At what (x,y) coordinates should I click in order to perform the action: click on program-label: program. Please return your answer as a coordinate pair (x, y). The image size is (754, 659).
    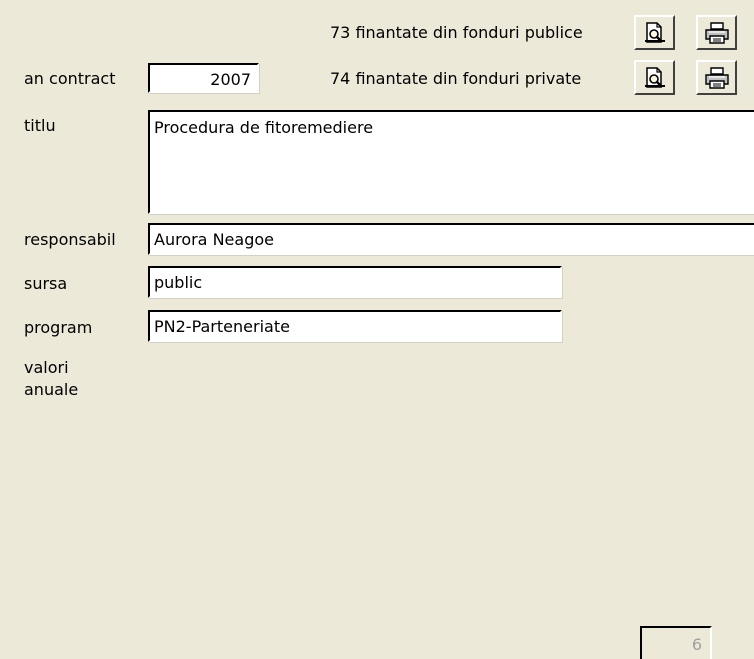
    Looking at the image, I should click on (58, 327).